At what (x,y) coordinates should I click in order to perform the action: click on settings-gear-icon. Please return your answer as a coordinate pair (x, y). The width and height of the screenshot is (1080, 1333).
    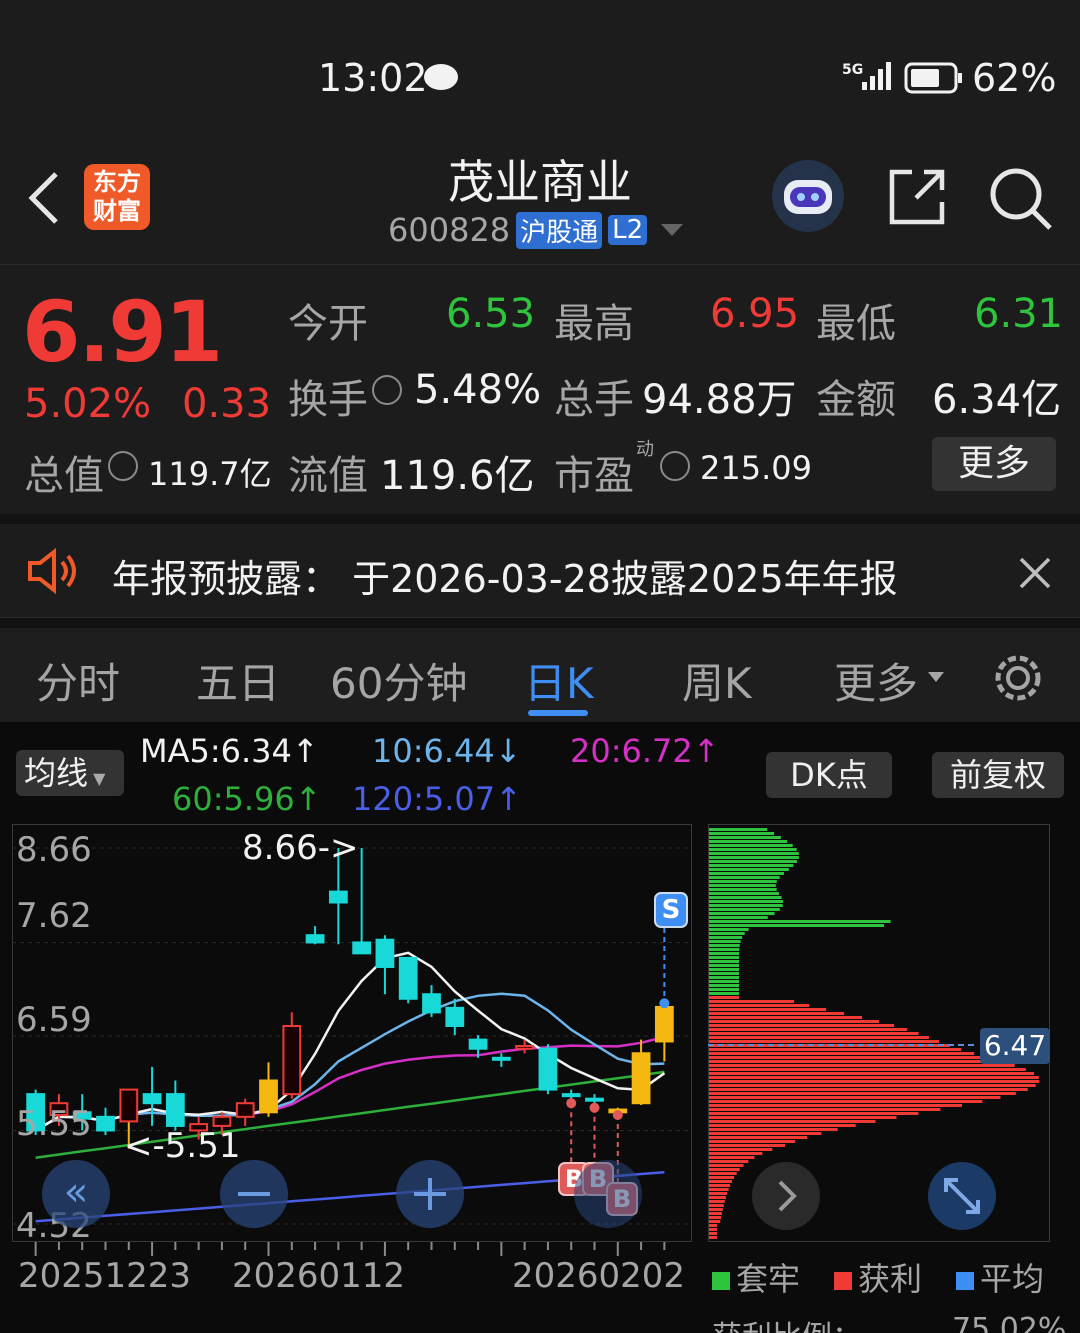
    Looking at the image, I should click on (1018, 678).